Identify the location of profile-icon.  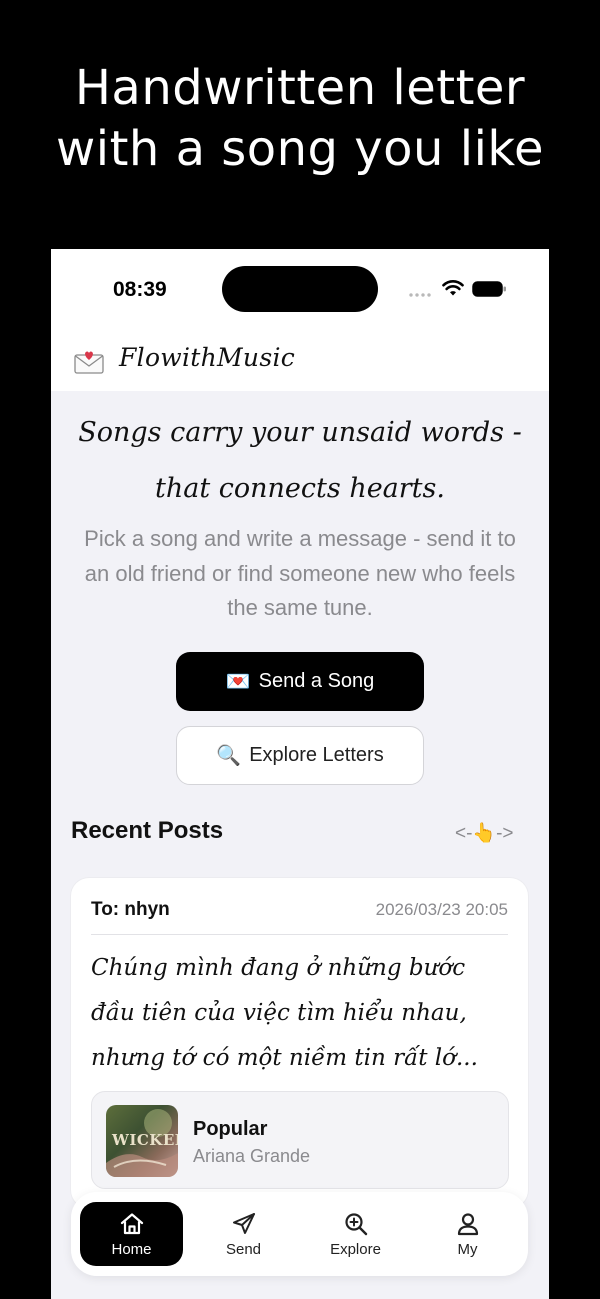
(467, 1224).